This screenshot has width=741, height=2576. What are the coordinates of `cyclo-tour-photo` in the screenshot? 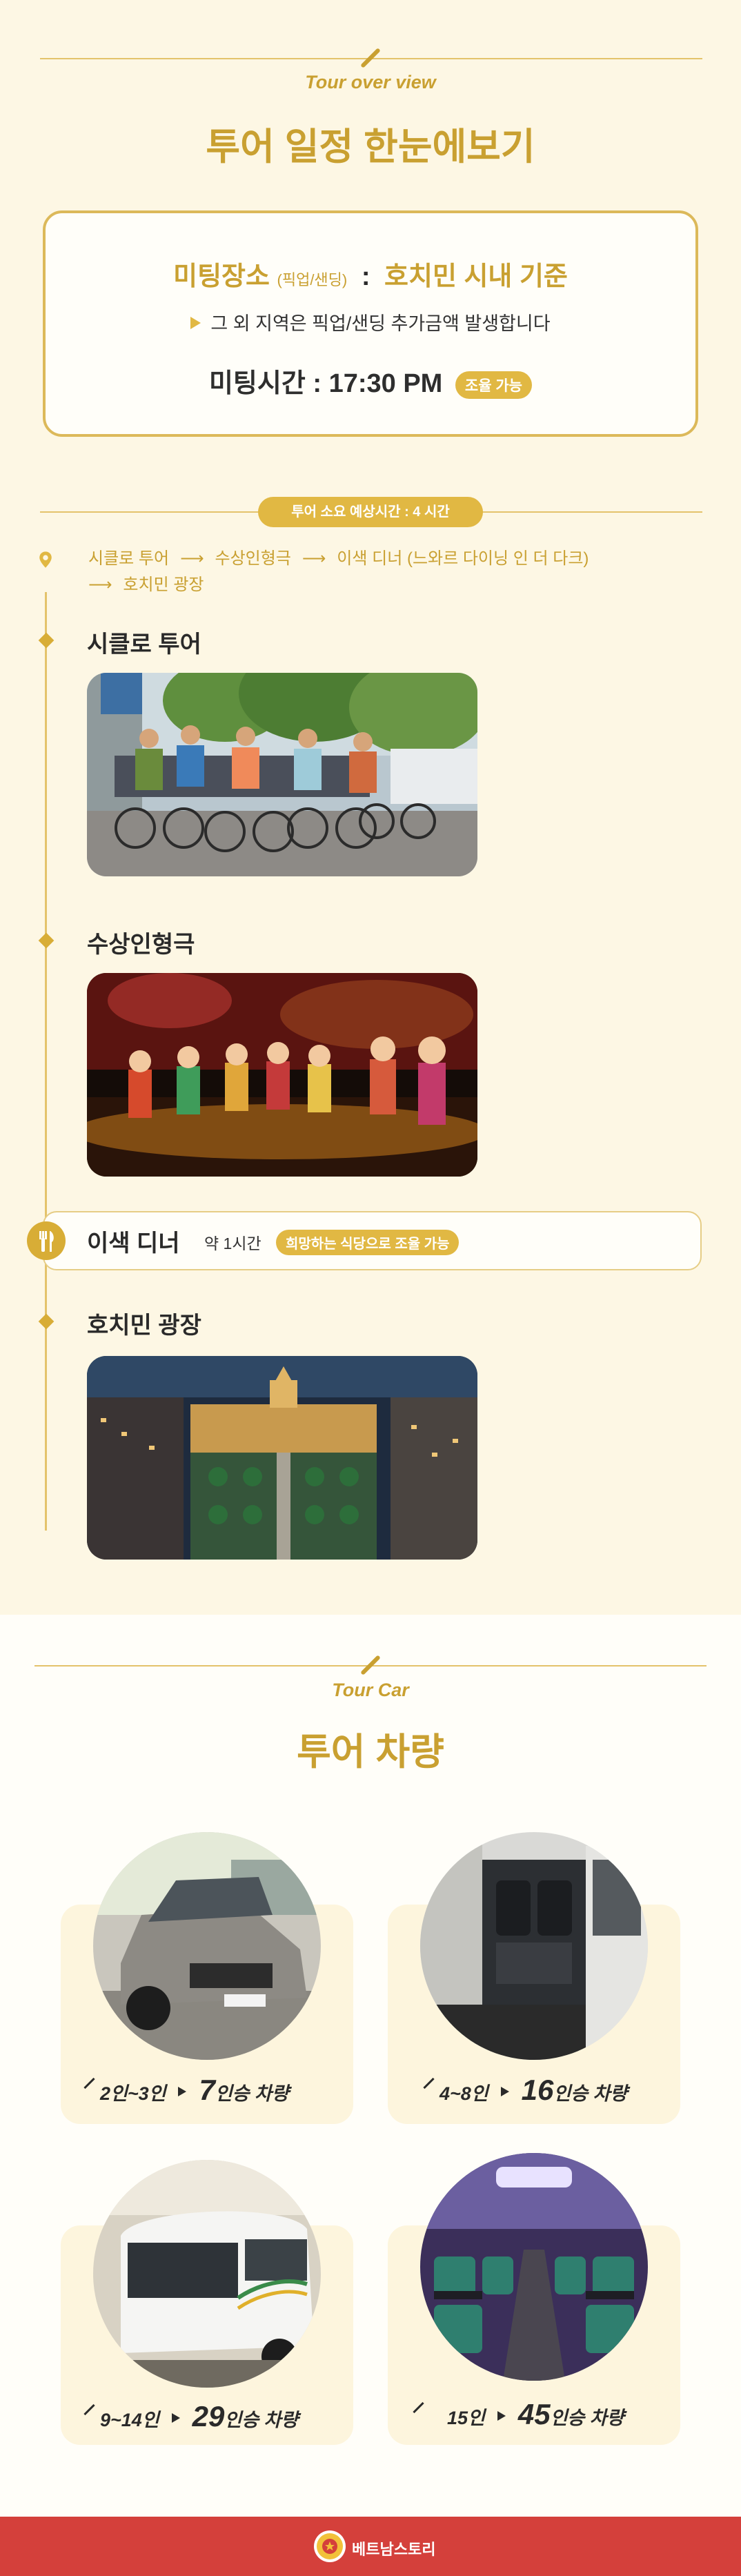 It's located at (282, 774).